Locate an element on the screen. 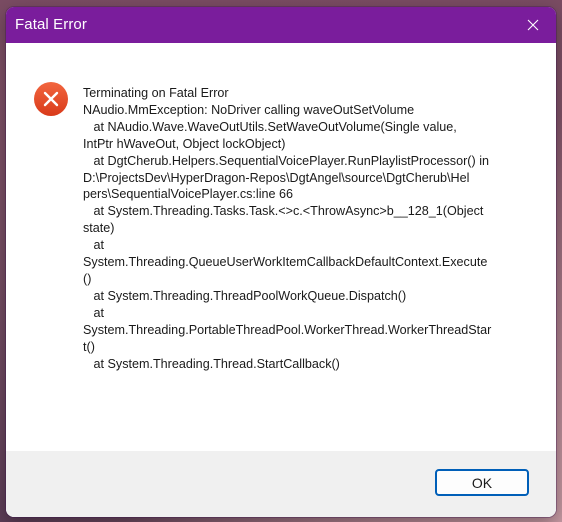 Image resolution: width=562 pixels, height=522 pixels. close-button is located at coordinates (533, 25).